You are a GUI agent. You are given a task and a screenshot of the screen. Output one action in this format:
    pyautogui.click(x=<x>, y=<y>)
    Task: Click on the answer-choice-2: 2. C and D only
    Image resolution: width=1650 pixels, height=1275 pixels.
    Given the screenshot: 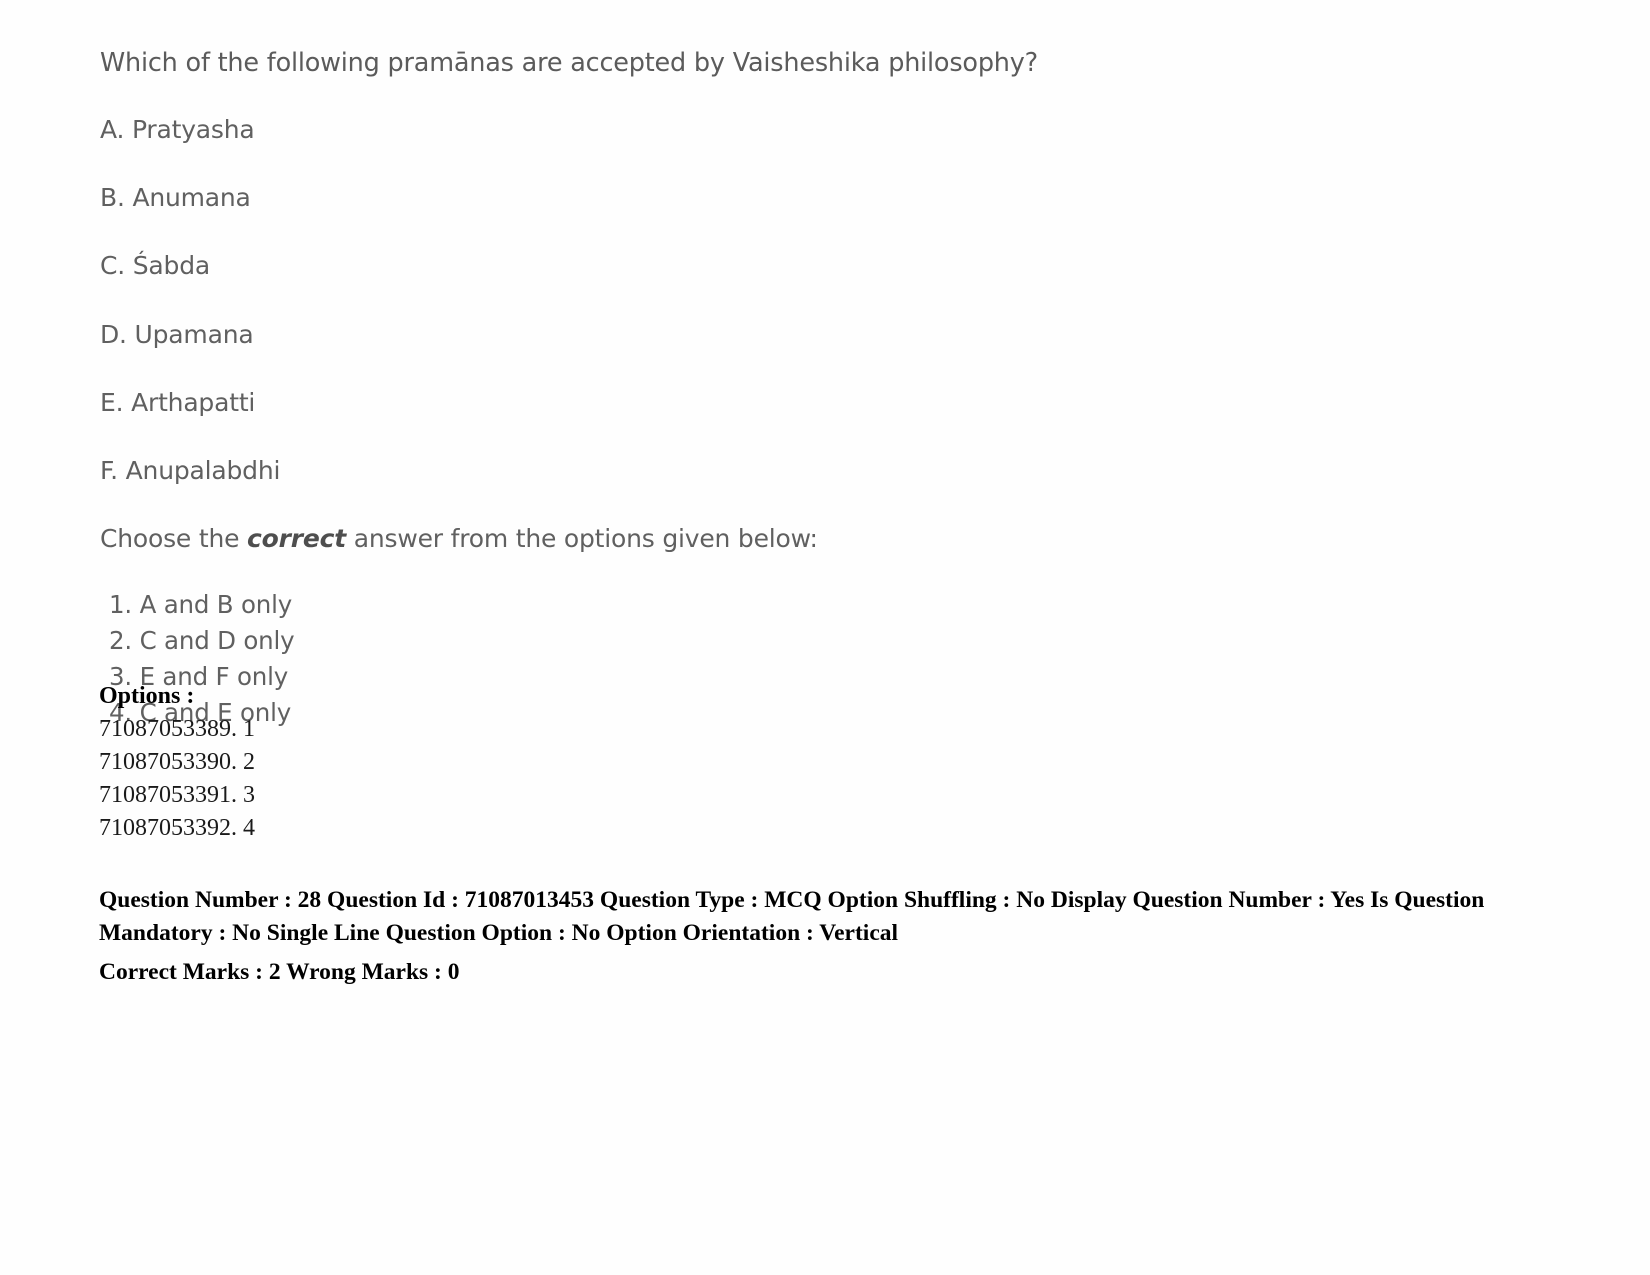 What is the action you would take?
    pyautogui.click(x=810, y=641)
    